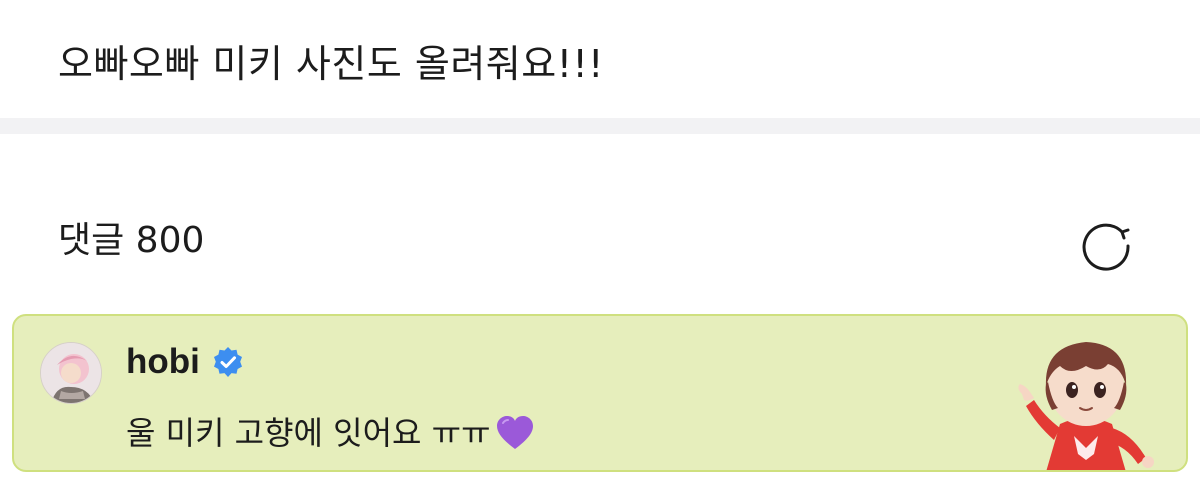 The height and width of the screenshot is (492, 1200). I want to click on username: hobi, so click(163, 362).